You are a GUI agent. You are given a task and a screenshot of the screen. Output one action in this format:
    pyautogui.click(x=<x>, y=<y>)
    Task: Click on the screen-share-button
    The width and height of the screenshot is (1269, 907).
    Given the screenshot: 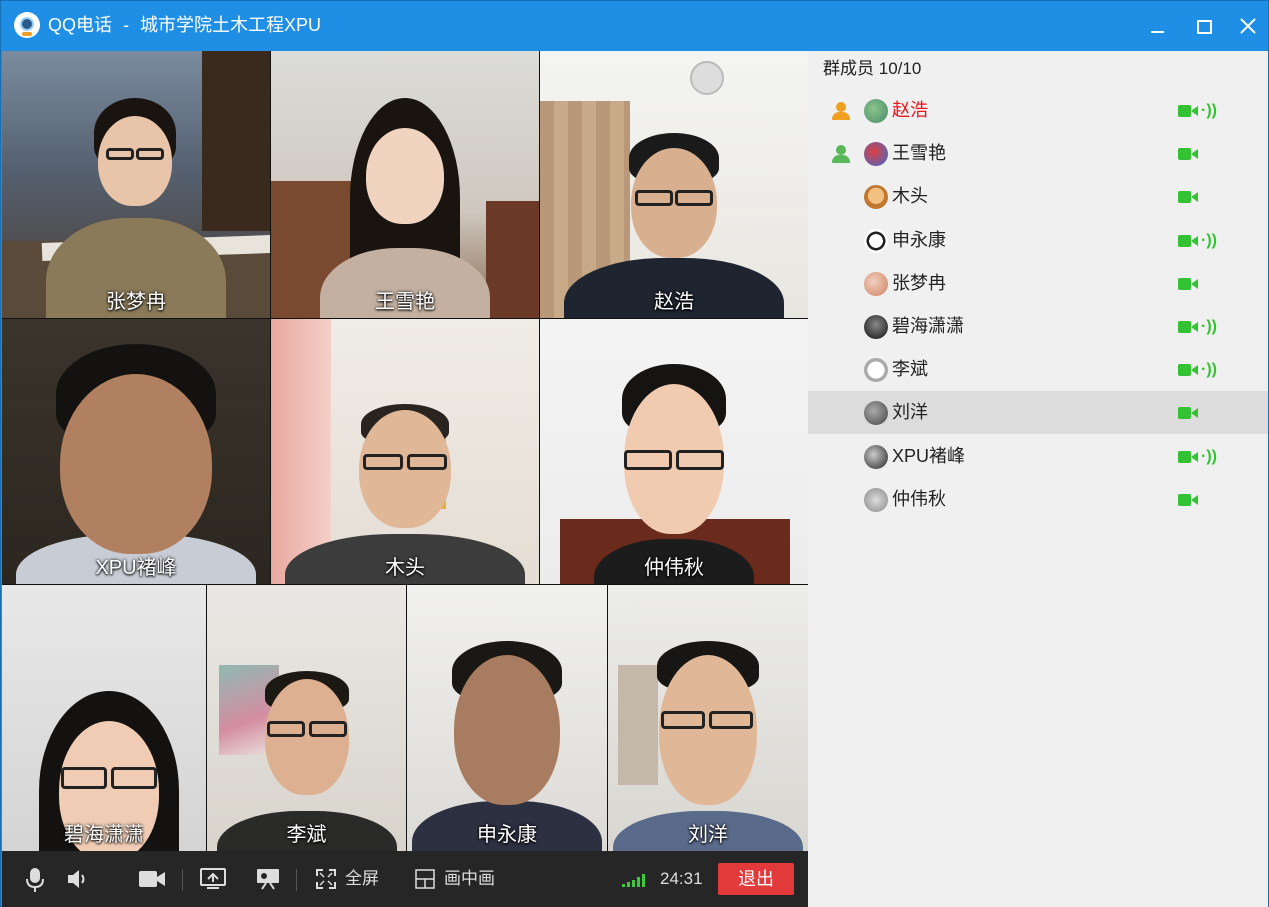 What is the action you would take?
    pyautogui.click(x=214, y=879)
    